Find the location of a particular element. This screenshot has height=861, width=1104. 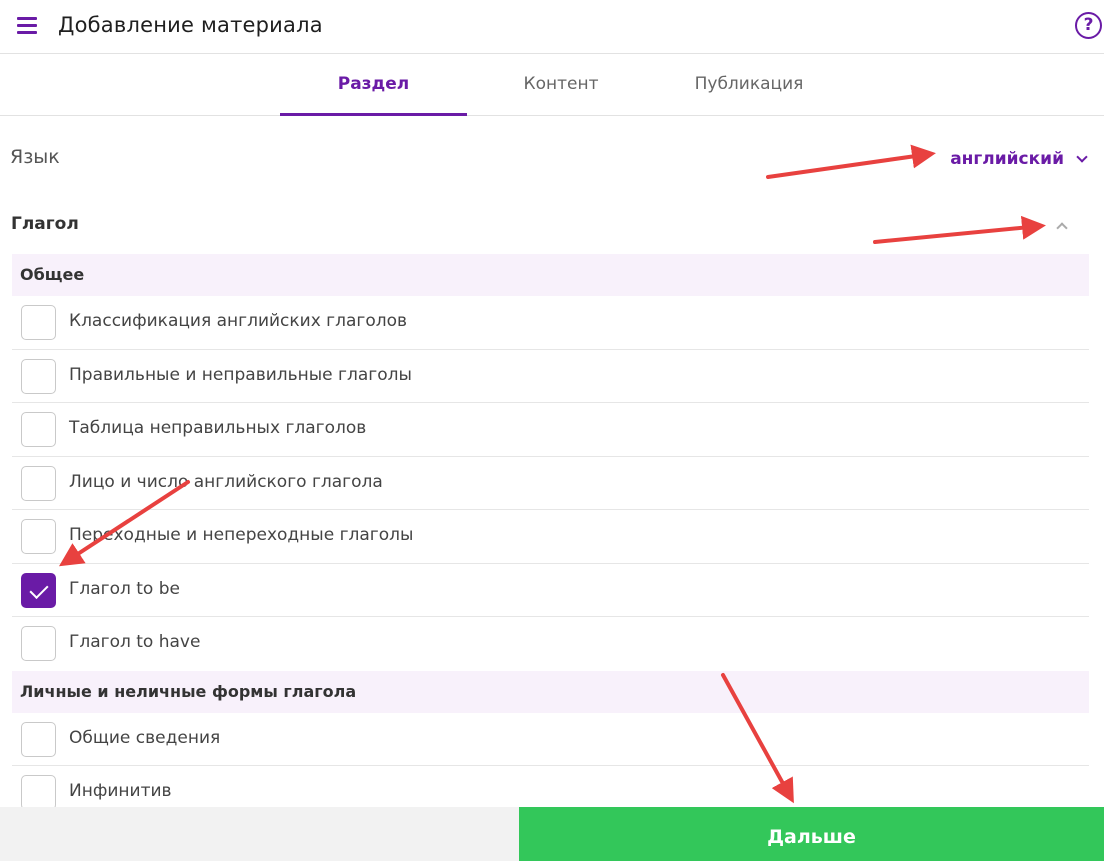

list-item: Общие сведения is located at coordinates (550, 739).